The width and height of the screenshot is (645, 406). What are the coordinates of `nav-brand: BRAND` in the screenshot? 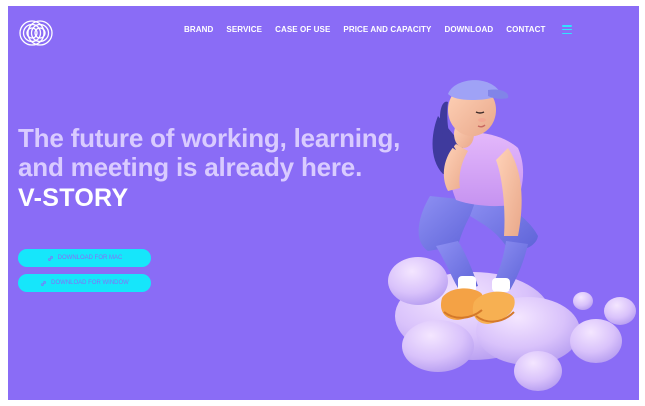 It's located at (198, 29).